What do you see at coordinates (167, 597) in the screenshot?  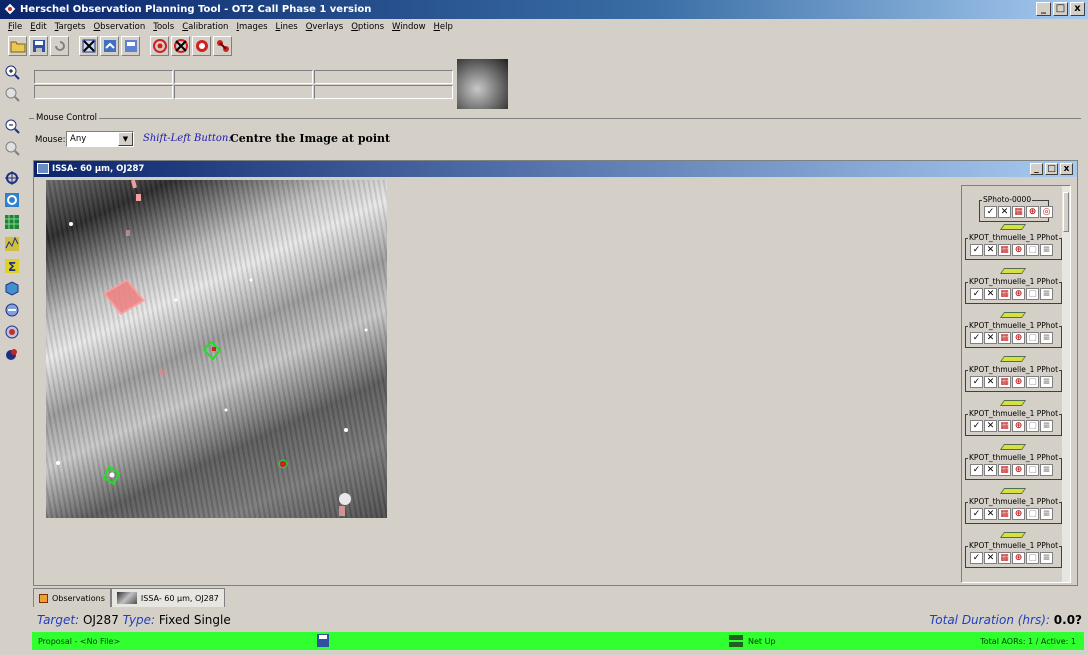 I see `tab-issa-image: ISSA- 60 µm, OJ287` at bounding box center [167, 597].